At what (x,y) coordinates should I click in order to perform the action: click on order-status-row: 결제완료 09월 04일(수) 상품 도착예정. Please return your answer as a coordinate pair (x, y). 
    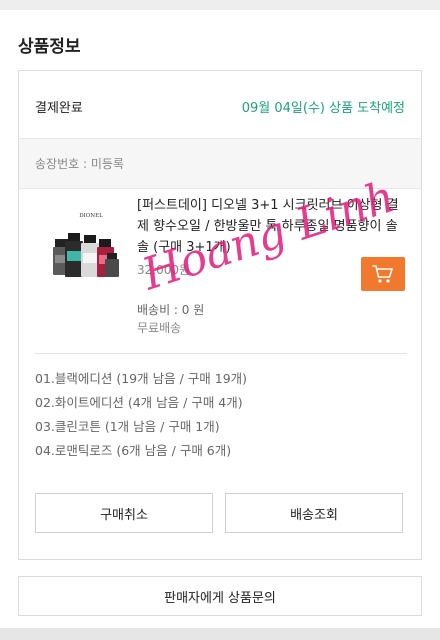
    Looking at the image, I should click on (220, 105).